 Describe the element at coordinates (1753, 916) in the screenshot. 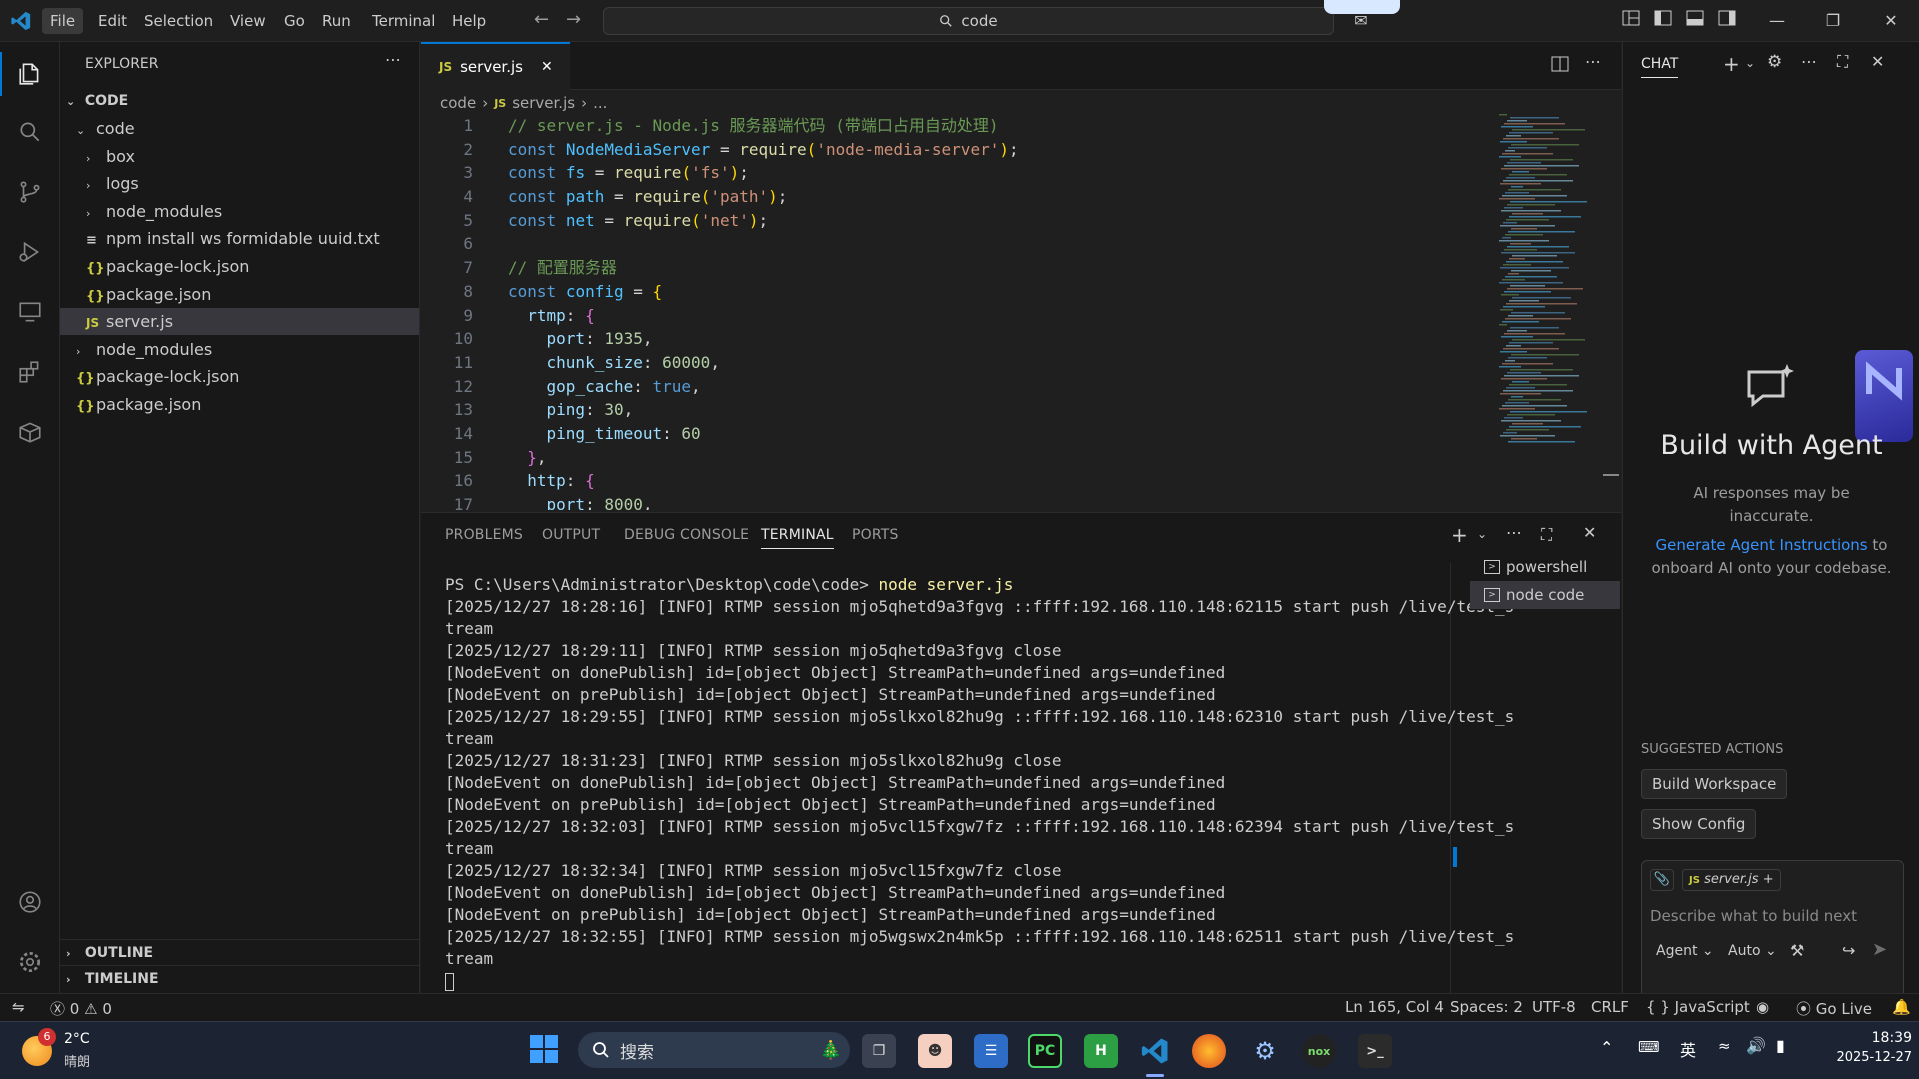

I see `chat-input-field: Describe what to build next` at that location.